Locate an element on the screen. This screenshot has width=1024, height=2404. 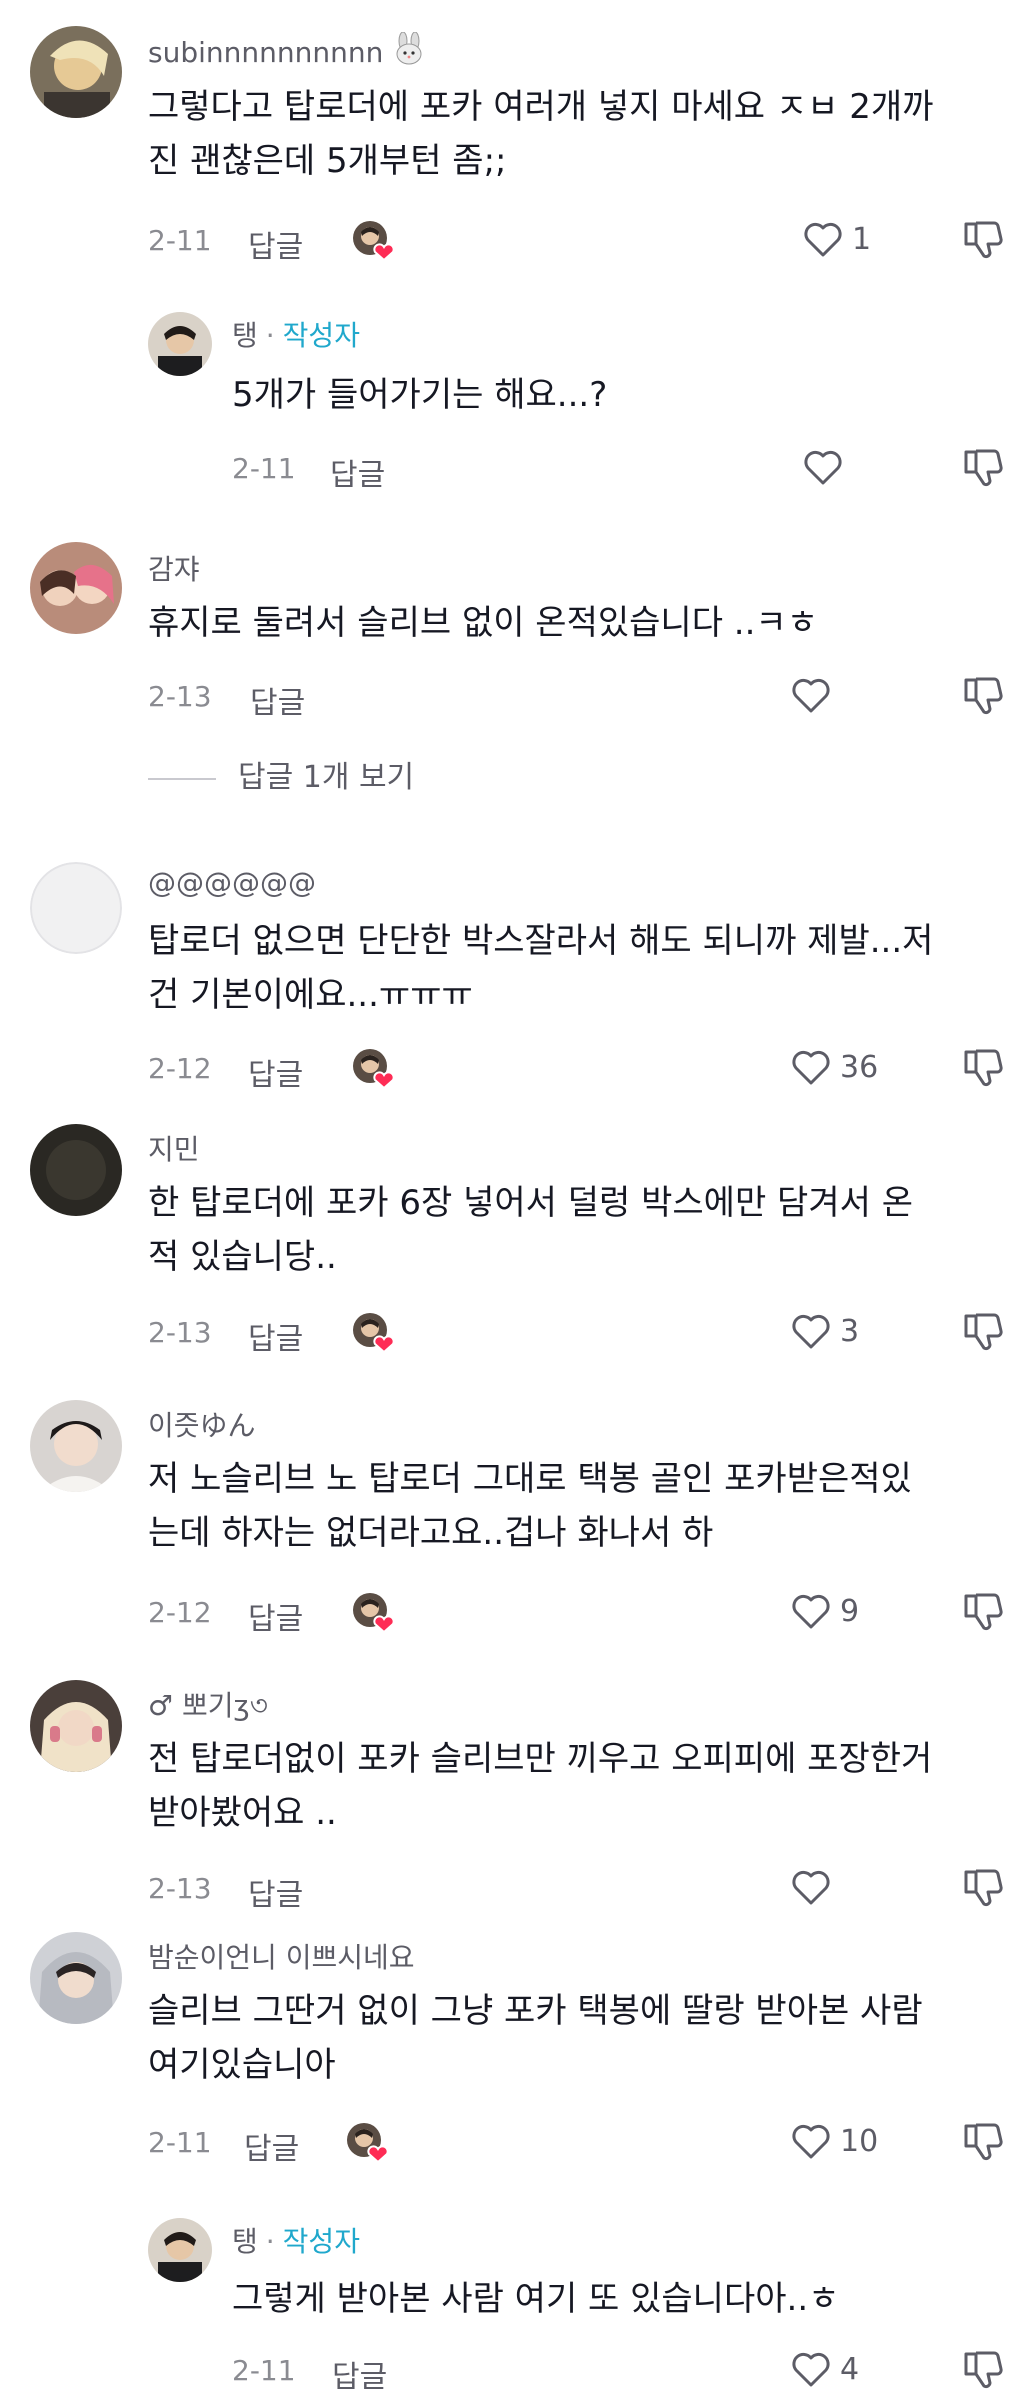
comment-actions: 2-13 답글 3 is located at coordinates (578, 1332).